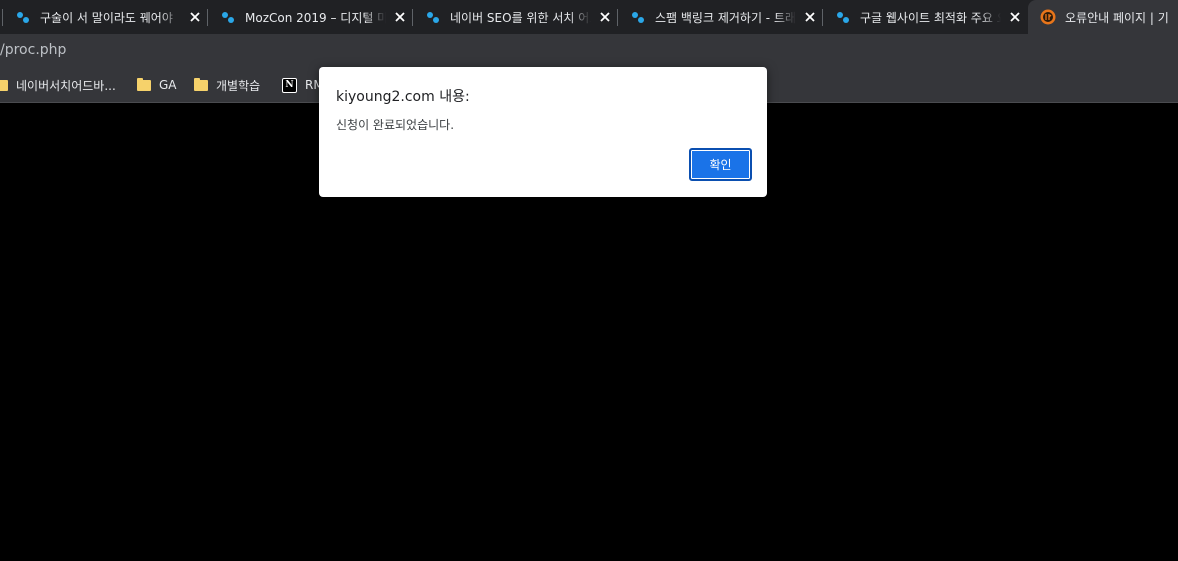 The image size is (1178, 561). What do you see at coordinates (1117, 17) in the screenshot?
I see `tab-title: 오류안내 페이지 | 기` at bounding box center [1117, 17].